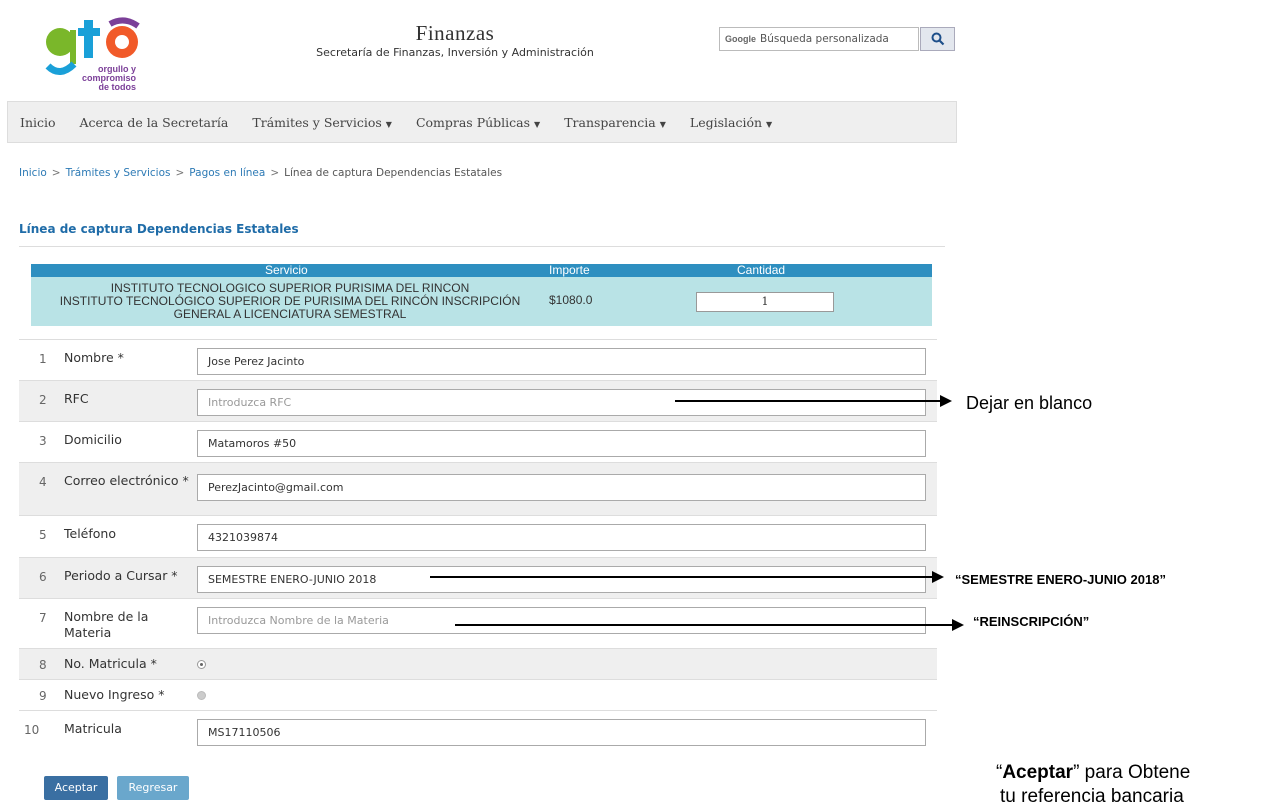  I want to click on annotation-aceptar: “Aceptar” para Obtene, so click(1093, 773).